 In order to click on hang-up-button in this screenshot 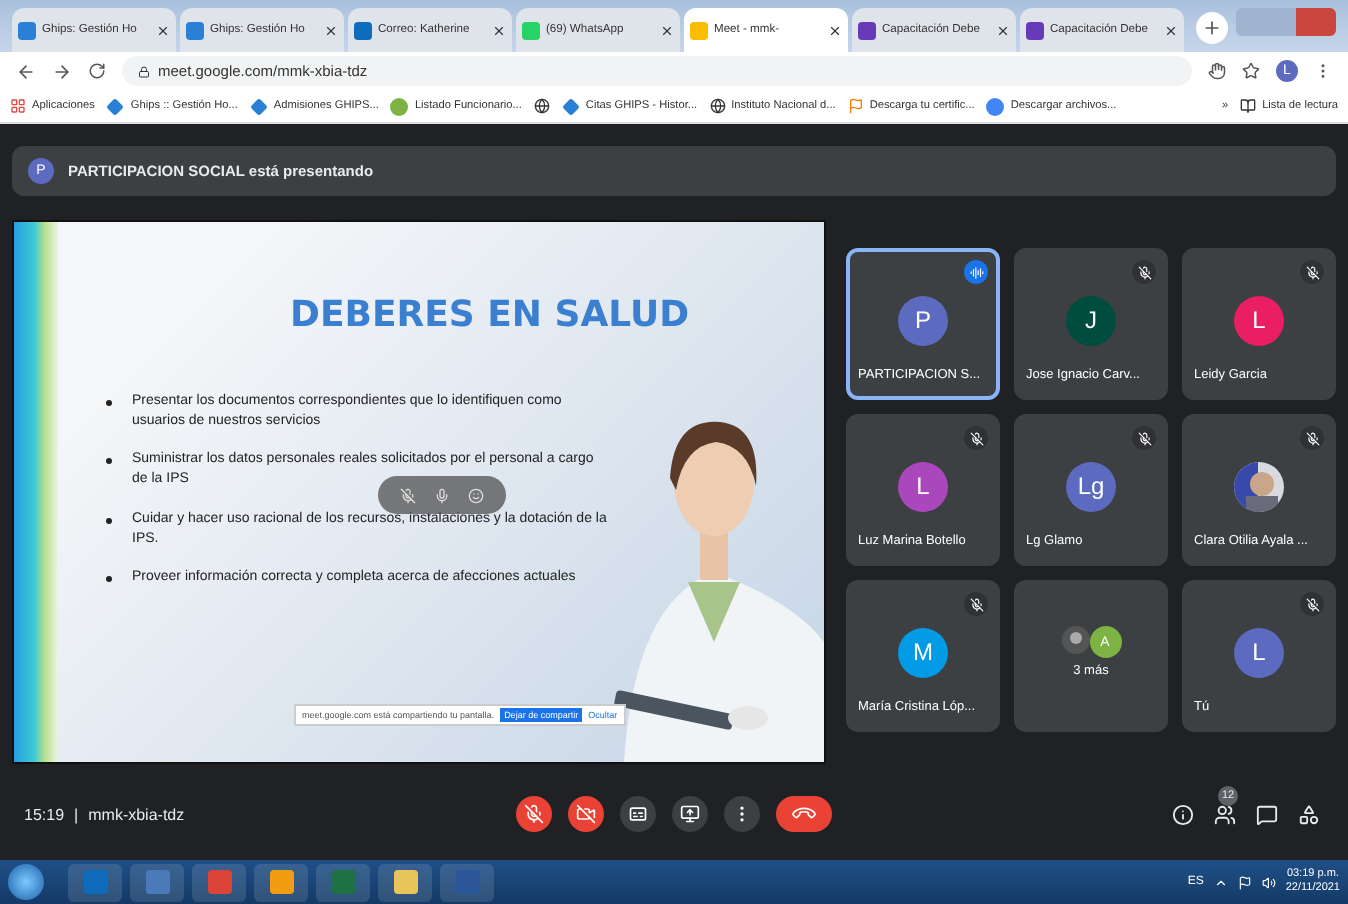, I will do `click(804, 814)`.